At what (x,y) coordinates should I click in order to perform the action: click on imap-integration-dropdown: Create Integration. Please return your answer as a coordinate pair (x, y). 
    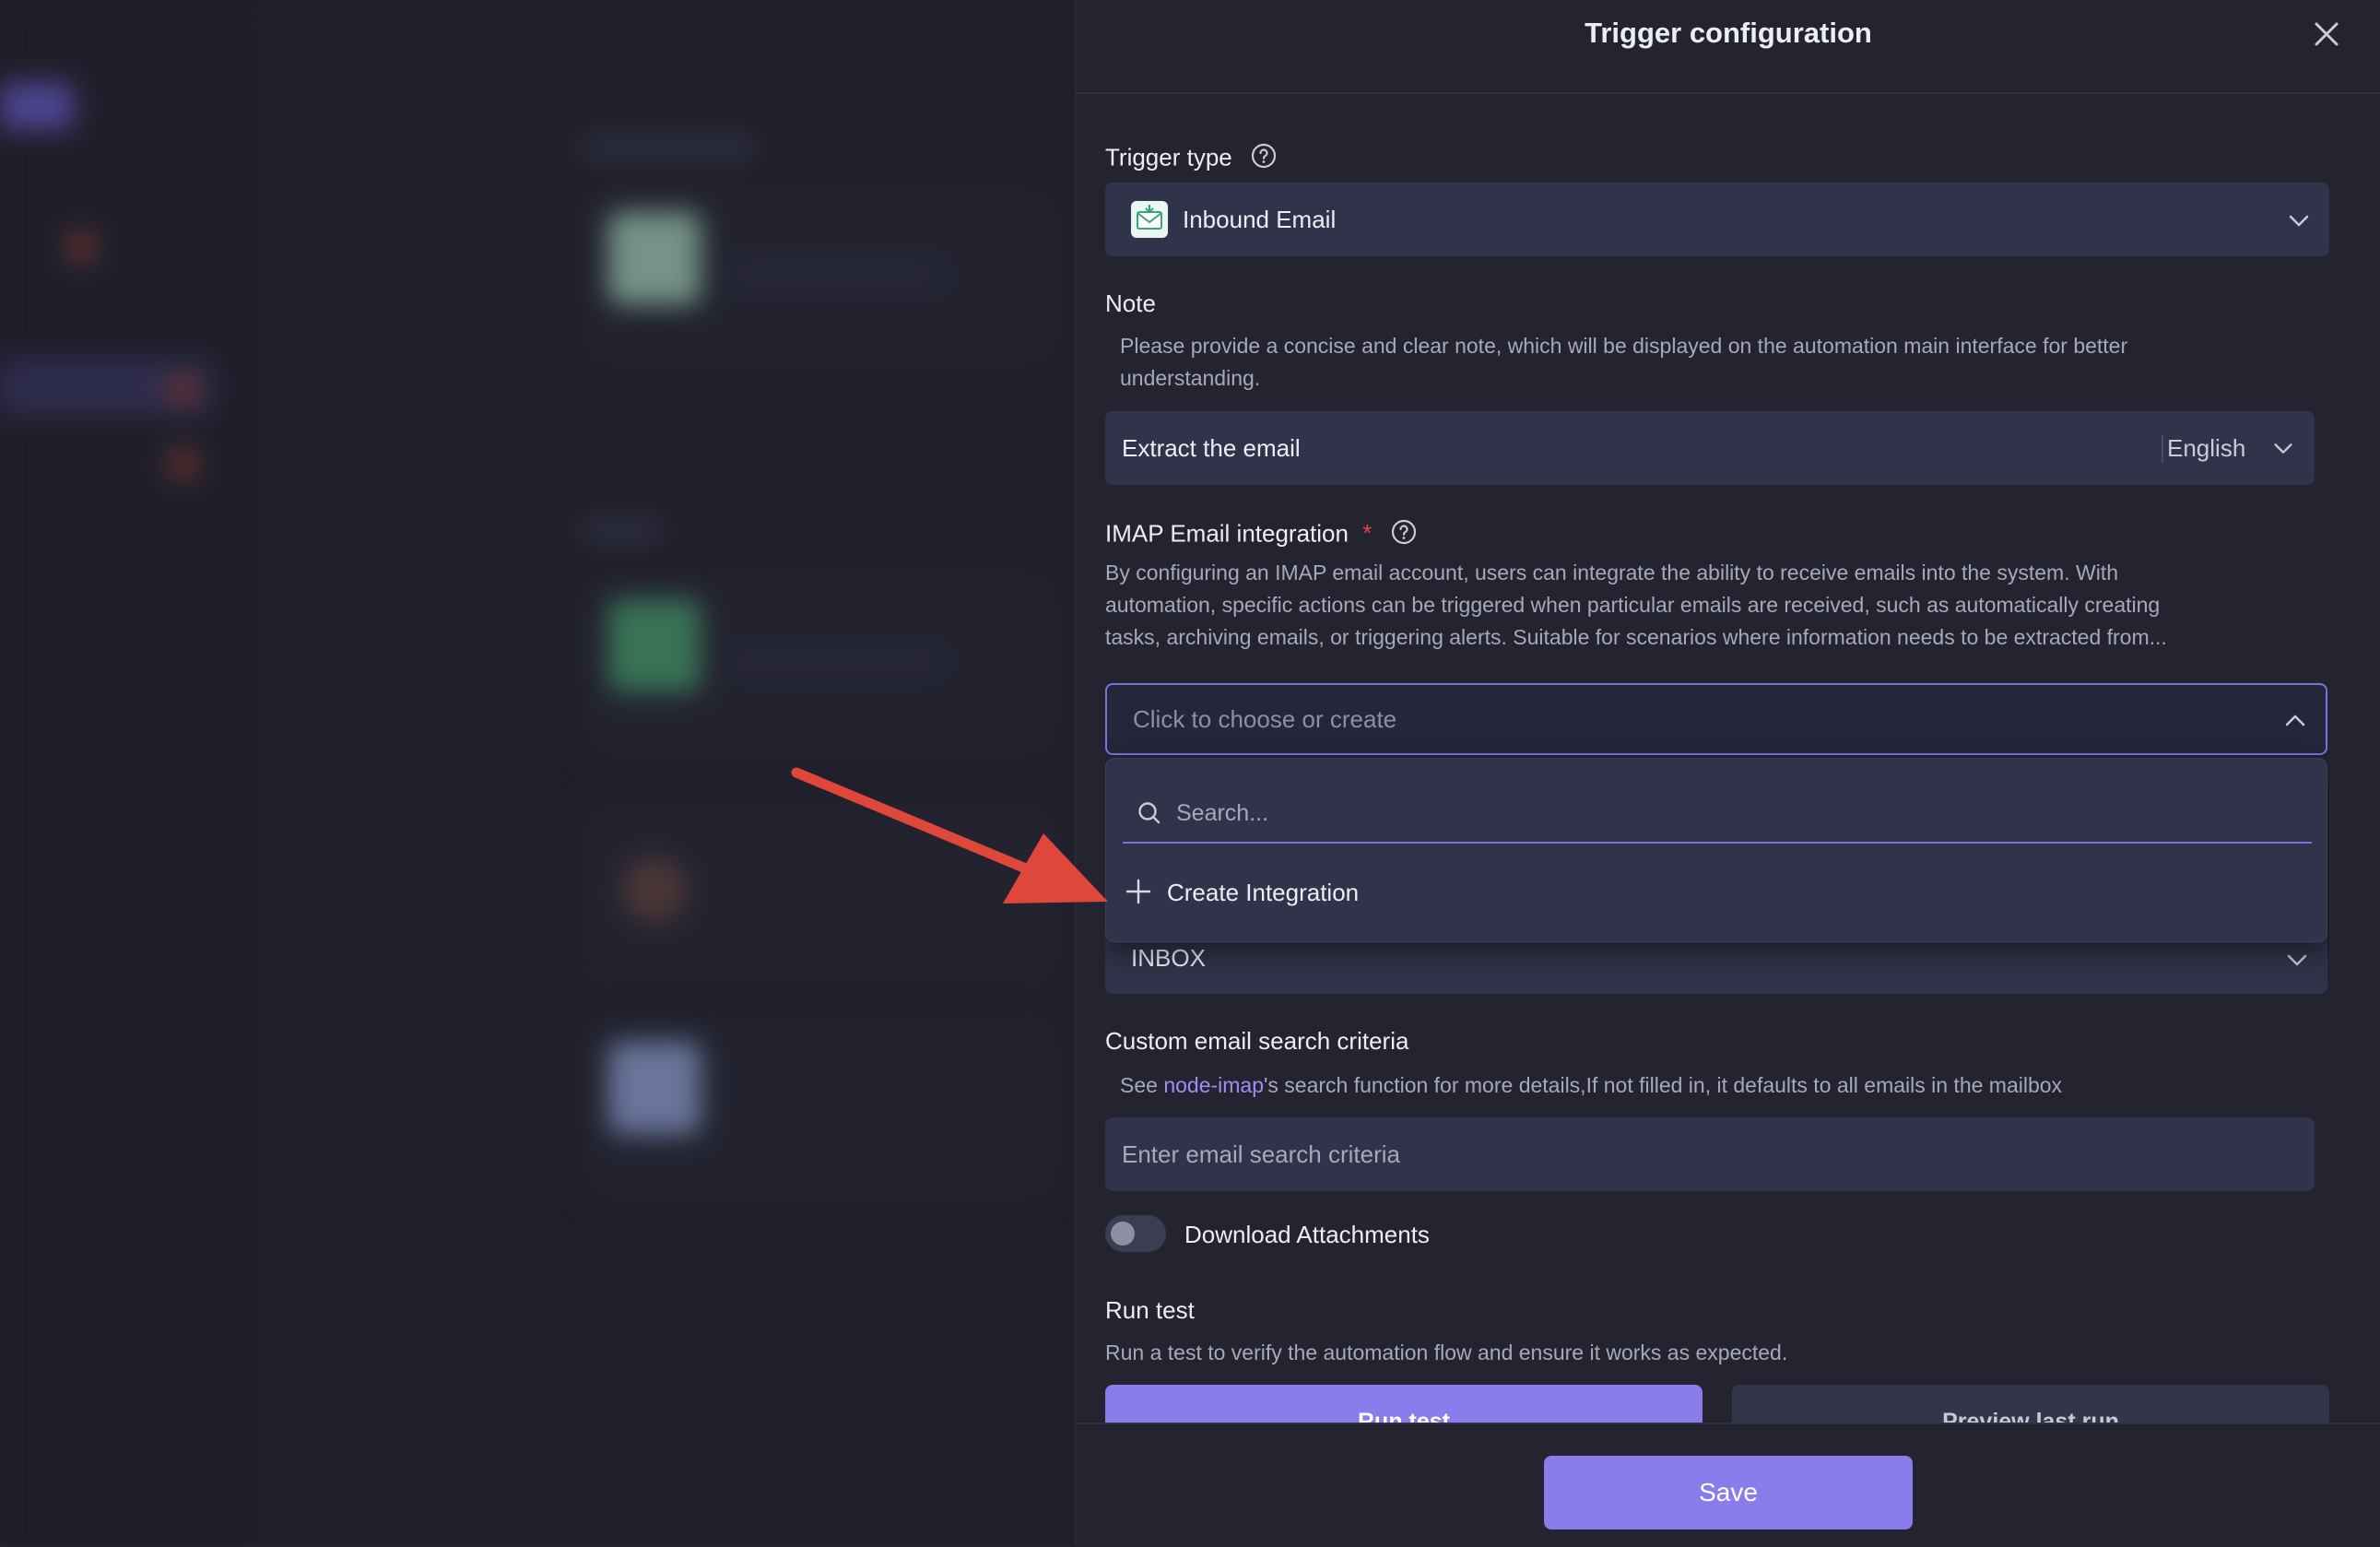
    Looking at the image, I should click on (1716, 850).